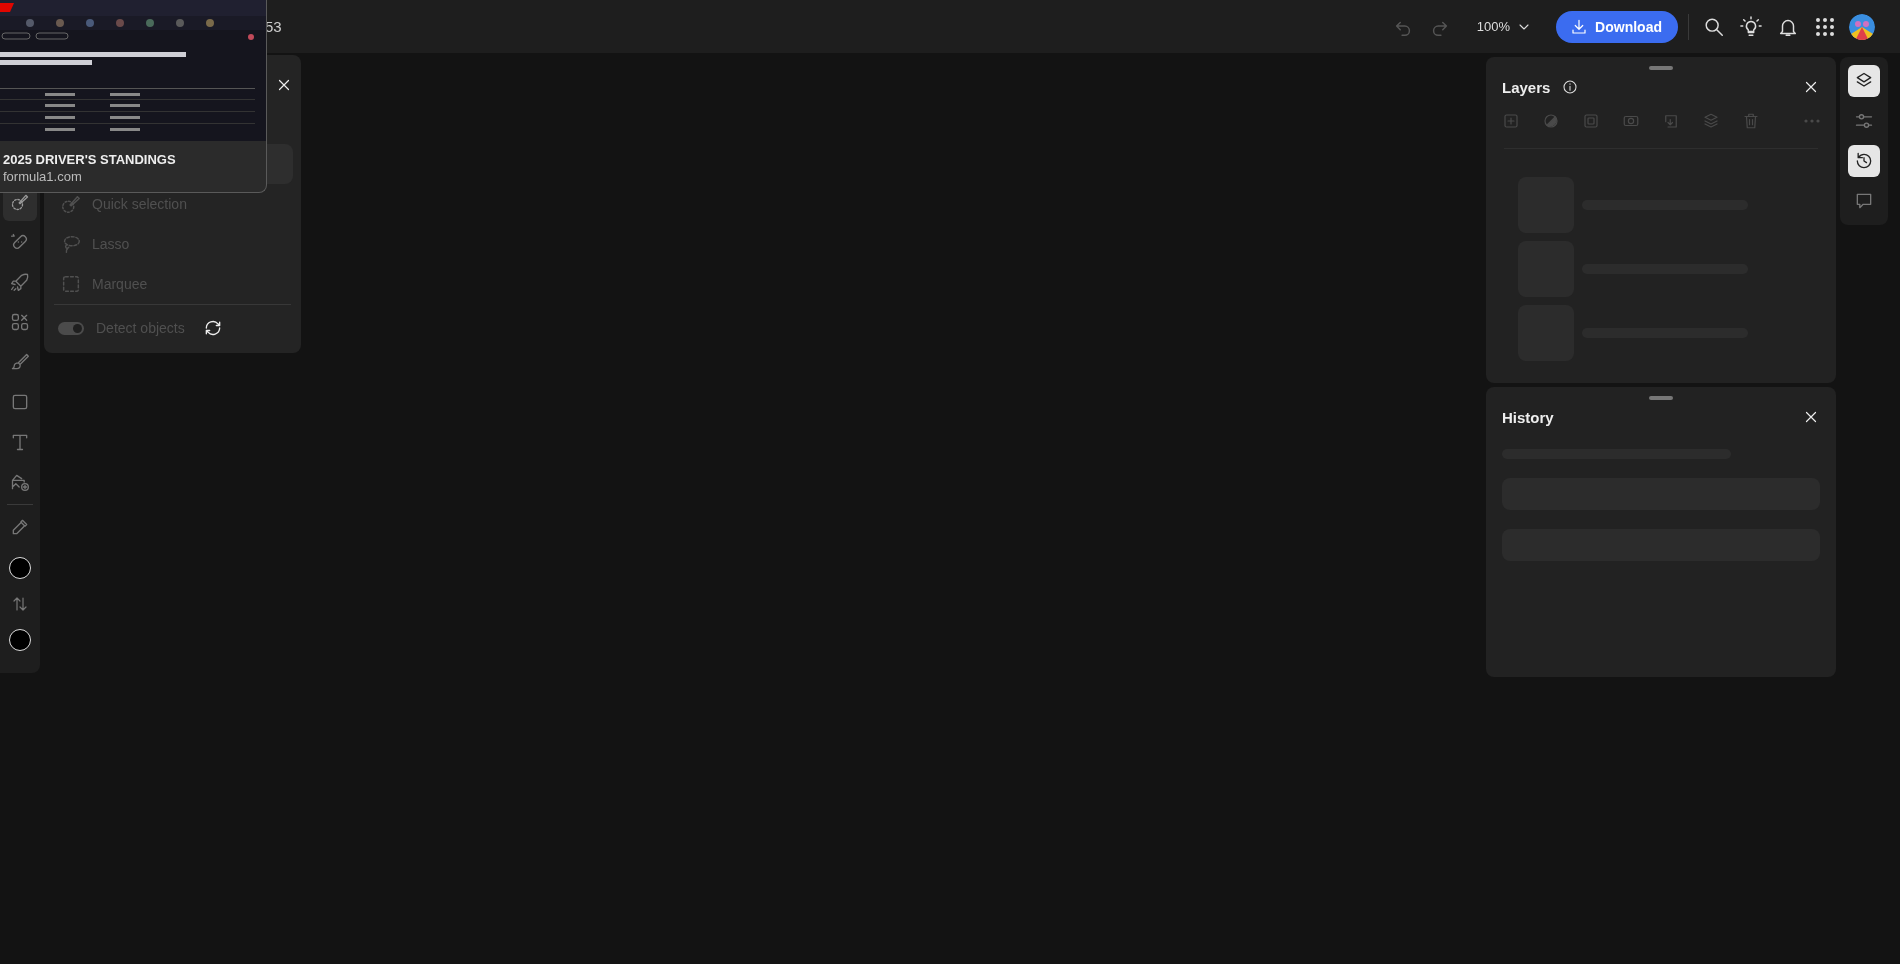  What do you see at coordinates (1862, 26) in the screenshot?
I see `avatar` at bounding box center [1862, 26].